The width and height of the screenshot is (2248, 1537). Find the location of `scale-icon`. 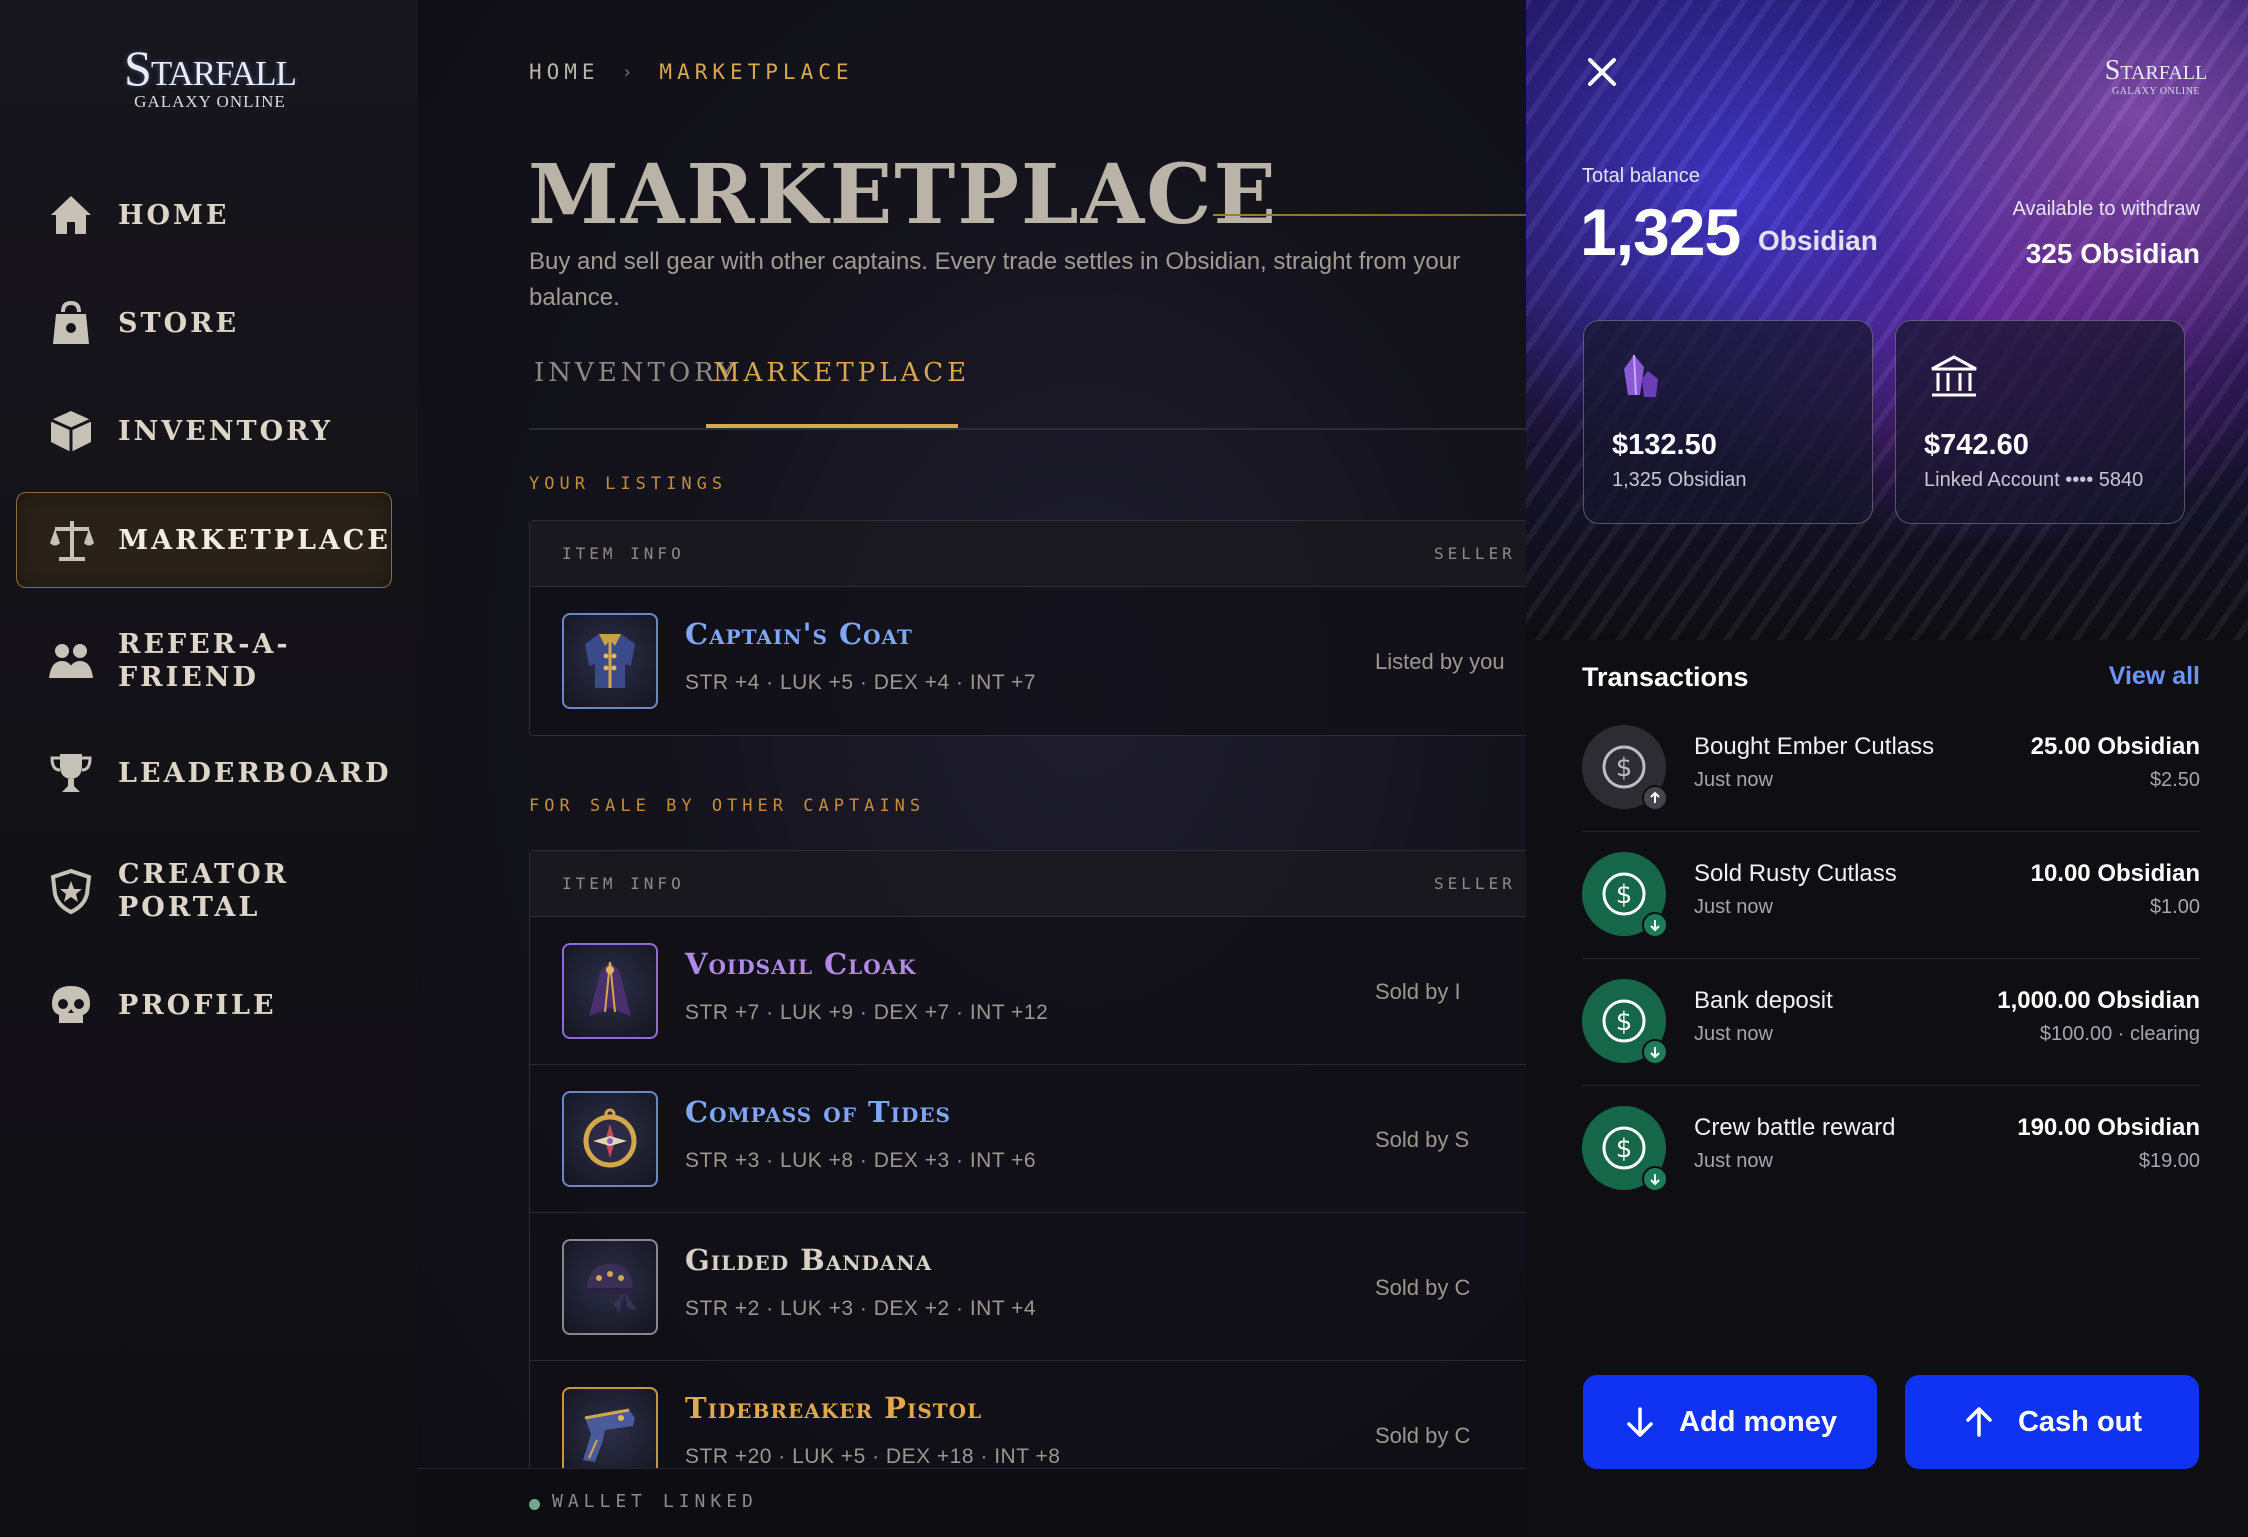

scale-icon is located at coordinates (71, 540).